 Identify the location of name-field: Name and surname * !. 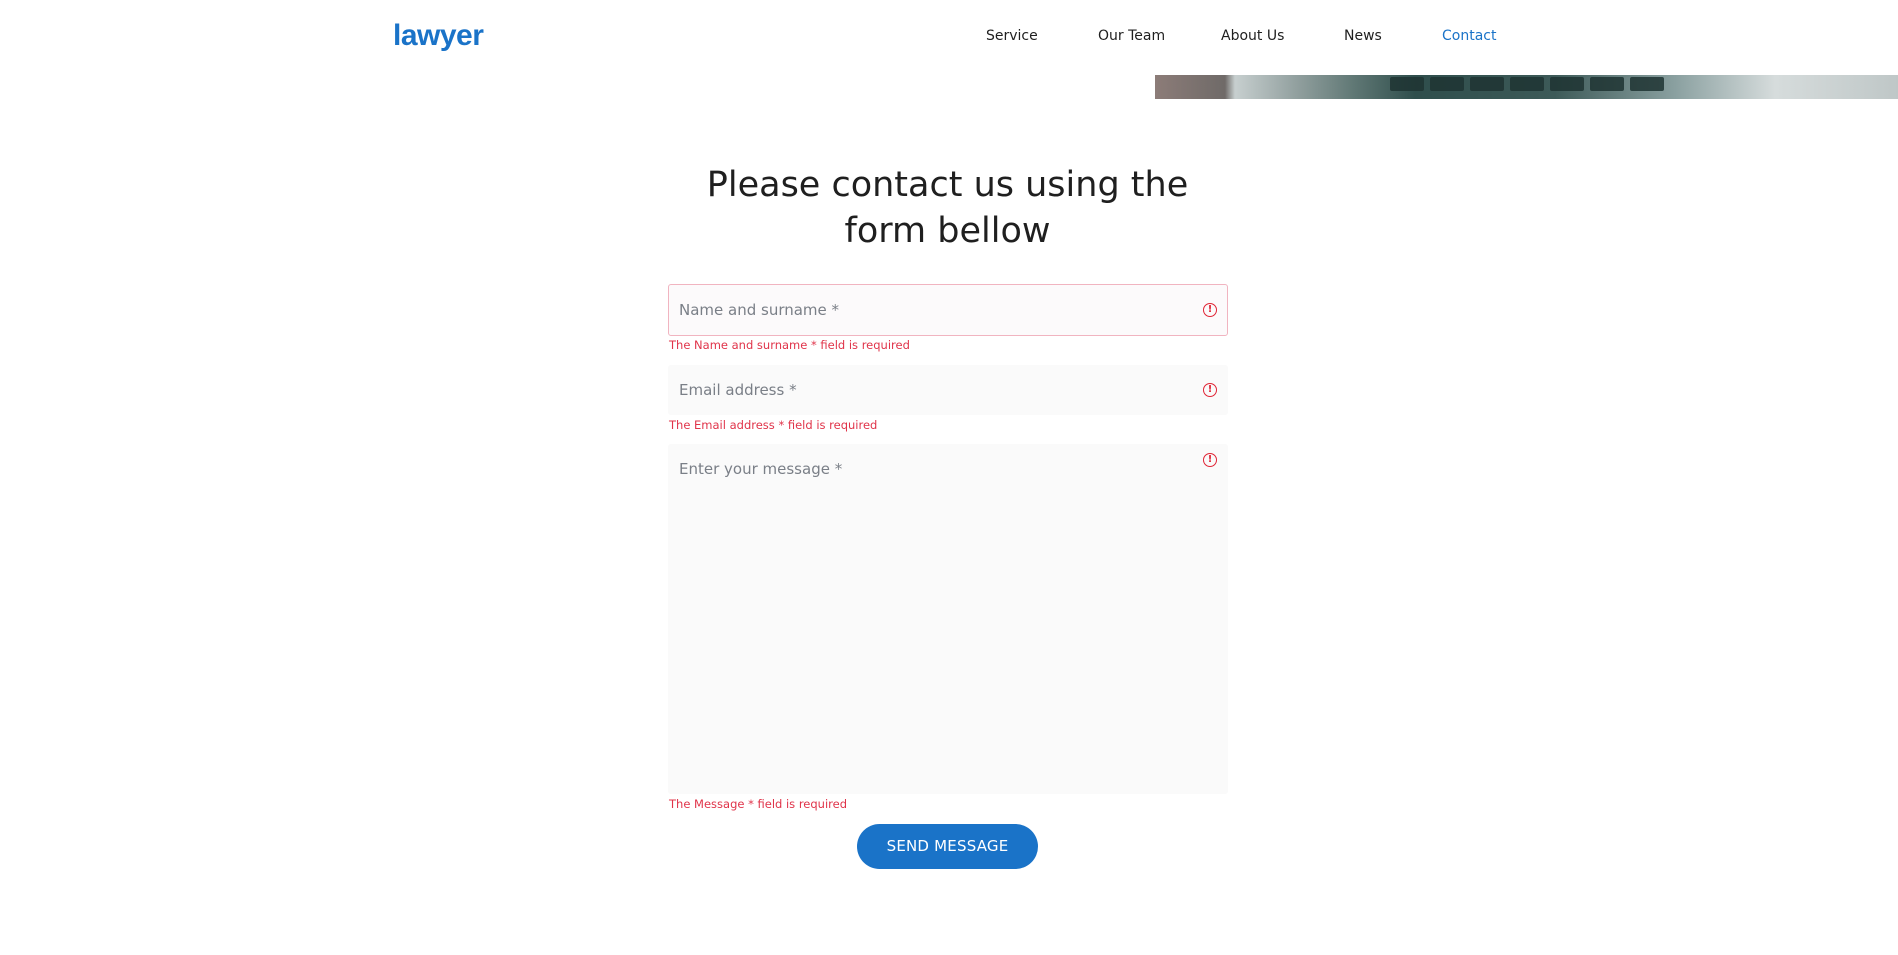
(948, 310).